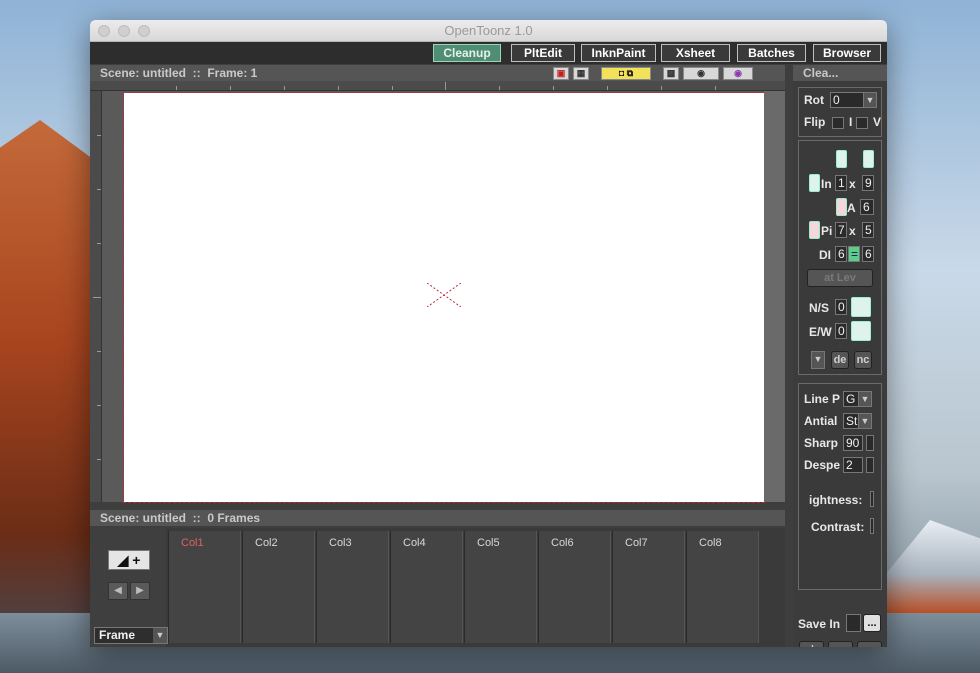 The image size is (980, 673). What do you see at coordinates (340, 543) in the screenshot?
I see `column-label: Col3` at bounding box center [340, 543].